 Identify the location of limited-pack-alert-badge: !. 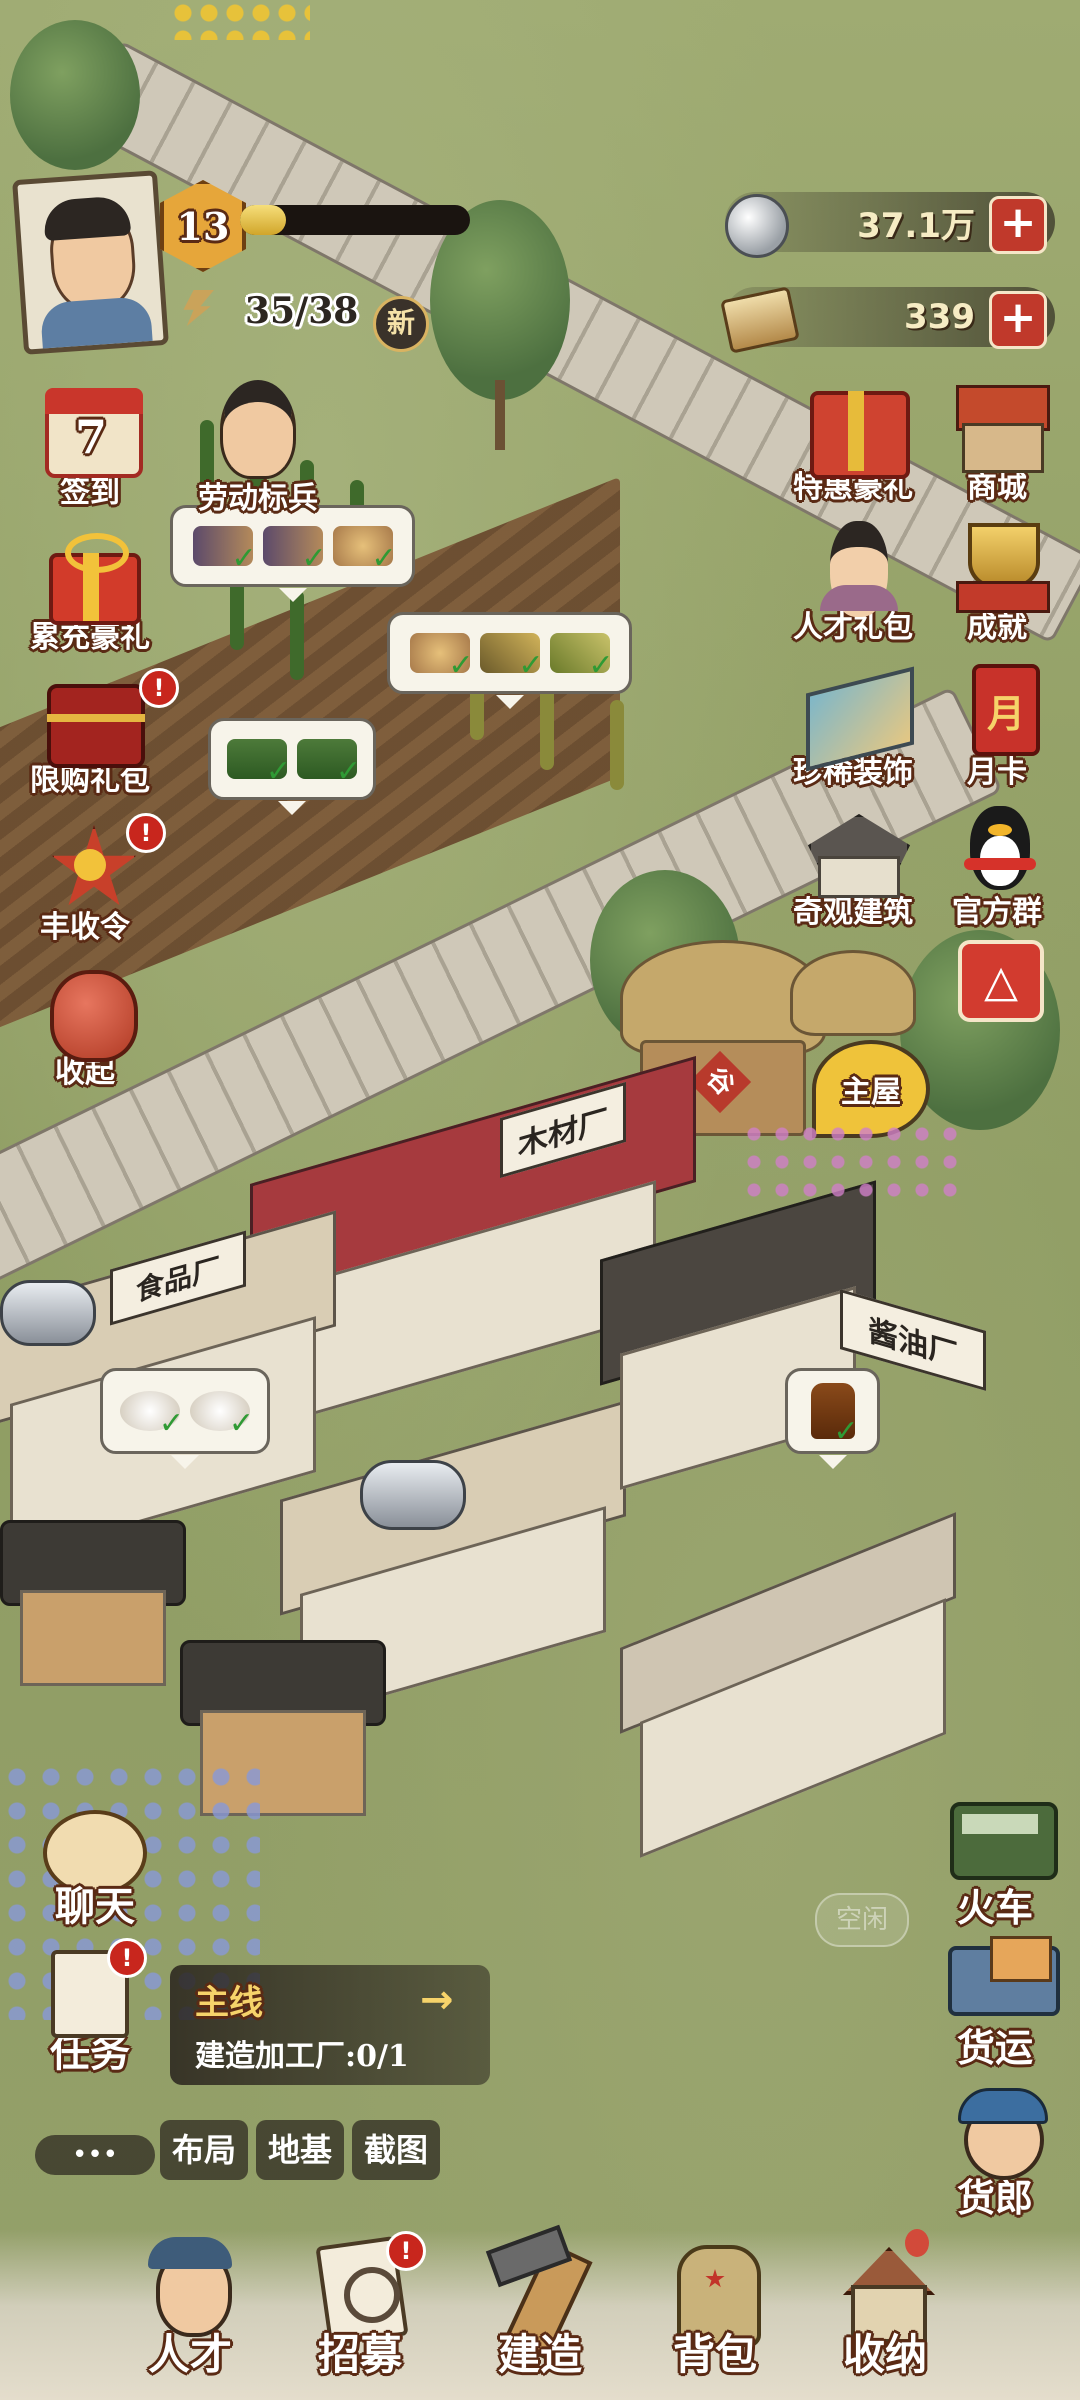
(159, 688).